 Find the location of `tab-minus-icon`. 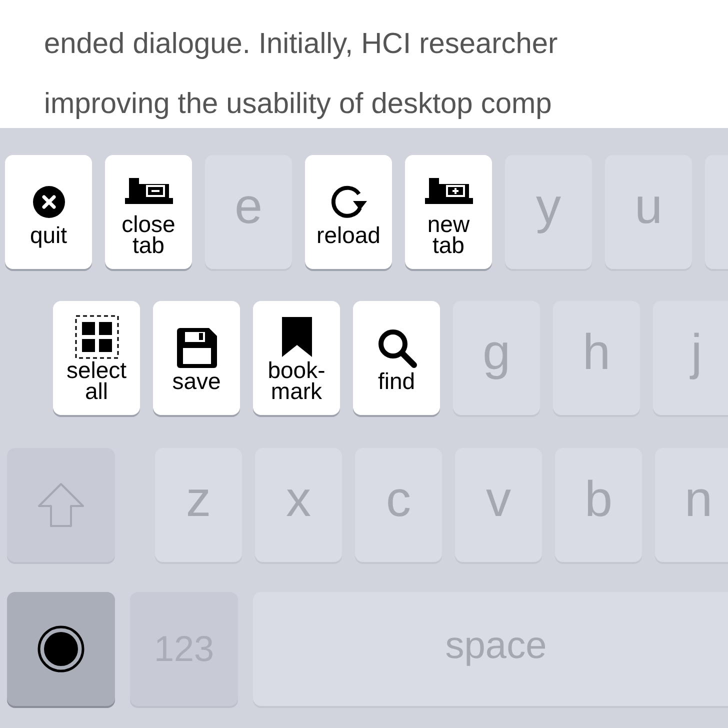

tab-minus-icon is located at coordinates (148, 191).